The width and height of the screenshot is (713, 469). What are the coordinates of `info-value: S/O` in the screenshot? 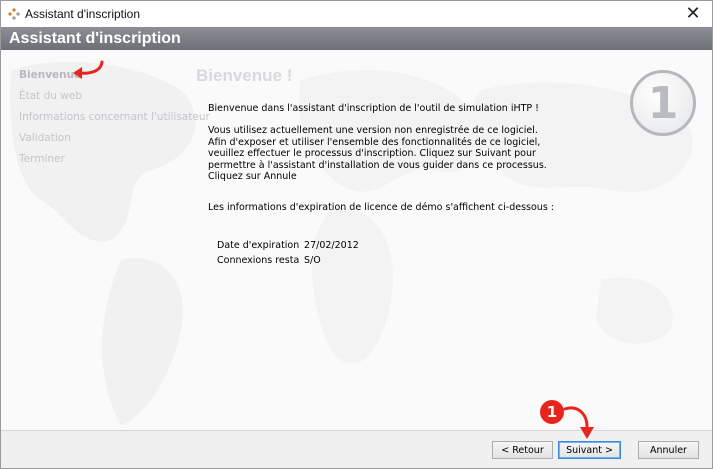 It's located at (312, 260).